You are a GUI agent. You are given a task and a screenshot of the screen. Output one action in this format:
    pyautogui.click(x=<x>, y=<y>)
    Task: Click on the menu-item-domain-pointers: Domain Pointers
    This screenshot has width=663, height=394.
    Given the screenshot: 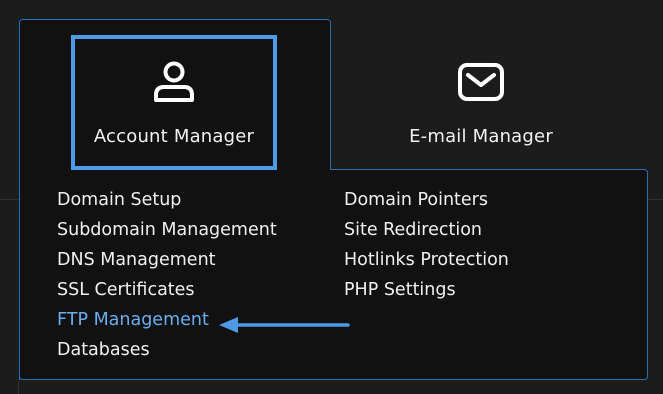 What is the action you would take?
    pyautogui.click(x=426, y=204)
    